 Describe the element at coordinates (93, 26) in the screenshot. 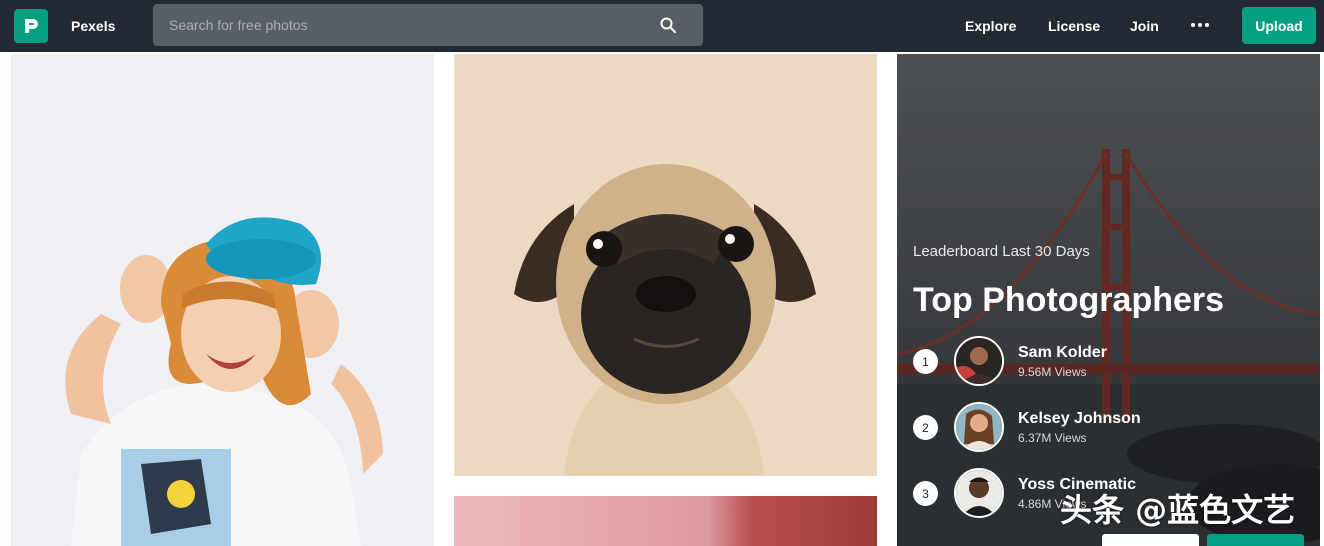

I see `brand-name: Pexels` at that location.